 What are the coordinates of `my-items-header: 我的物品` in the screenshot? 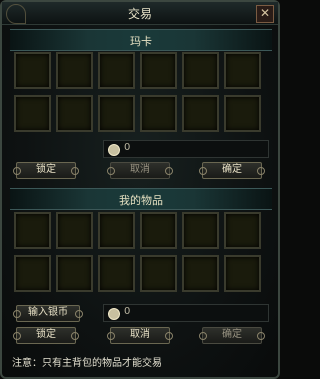 It's located at (141, 199).